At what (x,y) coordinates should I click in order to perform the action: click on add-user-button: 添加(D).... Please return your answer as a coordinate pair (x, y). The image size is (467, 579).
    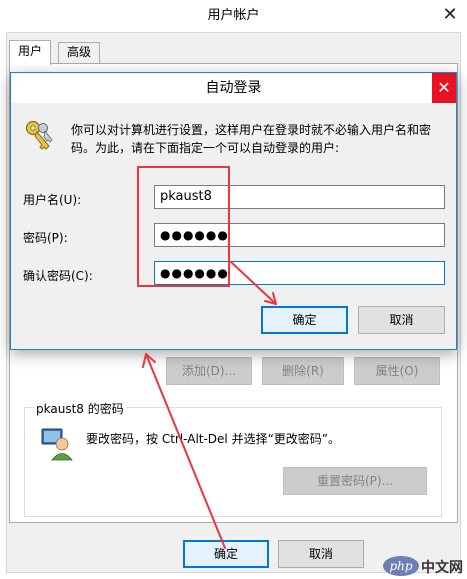
    Looking at the image, I should click on (209, 371).